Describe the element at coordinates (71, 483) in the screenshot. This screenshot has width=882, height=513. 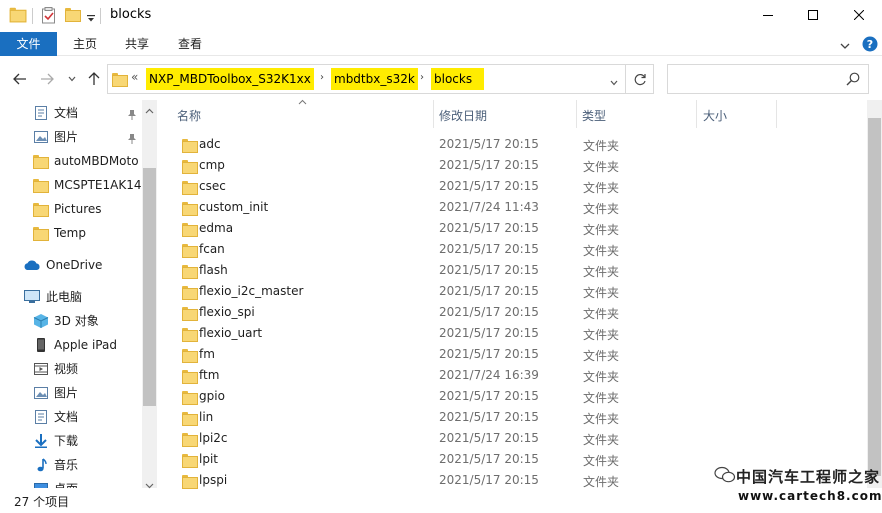
I see `nav-item-desktop: 桌面` at that location.